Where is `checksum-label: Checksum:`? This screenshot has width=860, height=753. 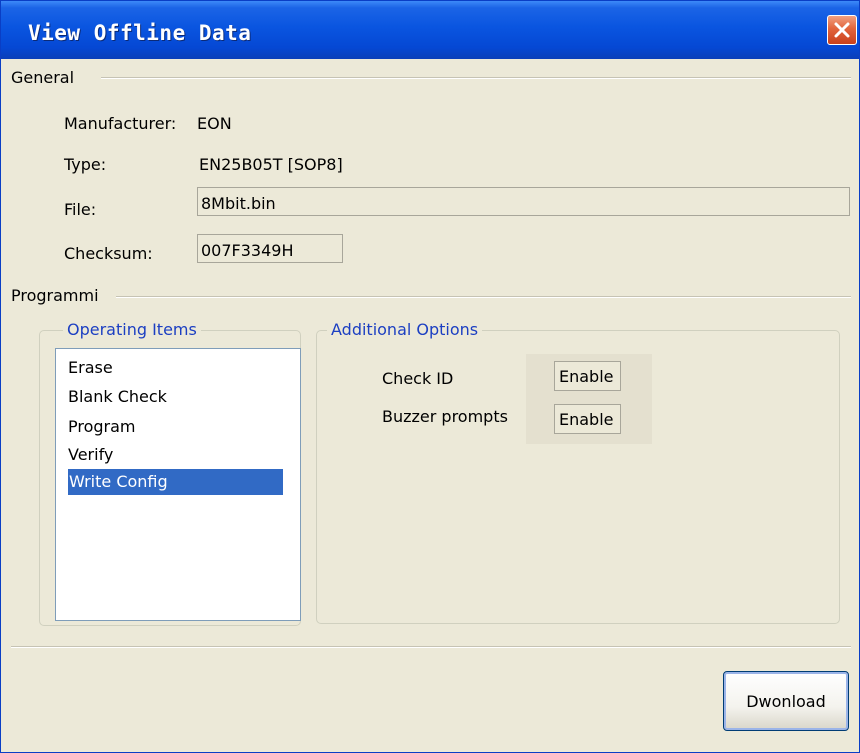 checksum-label: Checksum: is located at coordinates (108, 253).